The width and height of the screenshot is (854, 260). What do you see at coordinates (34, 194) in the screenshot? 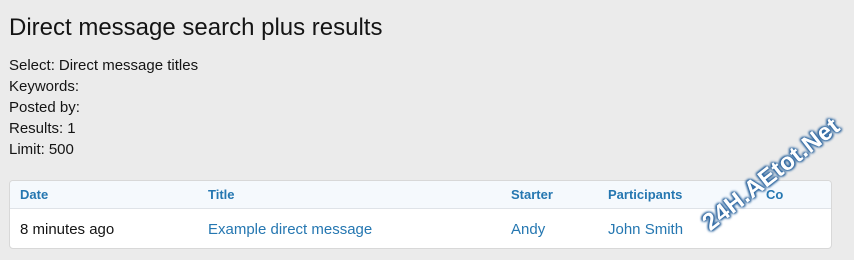
I see `column-header-date: Date` at bounding box center [34, 194].